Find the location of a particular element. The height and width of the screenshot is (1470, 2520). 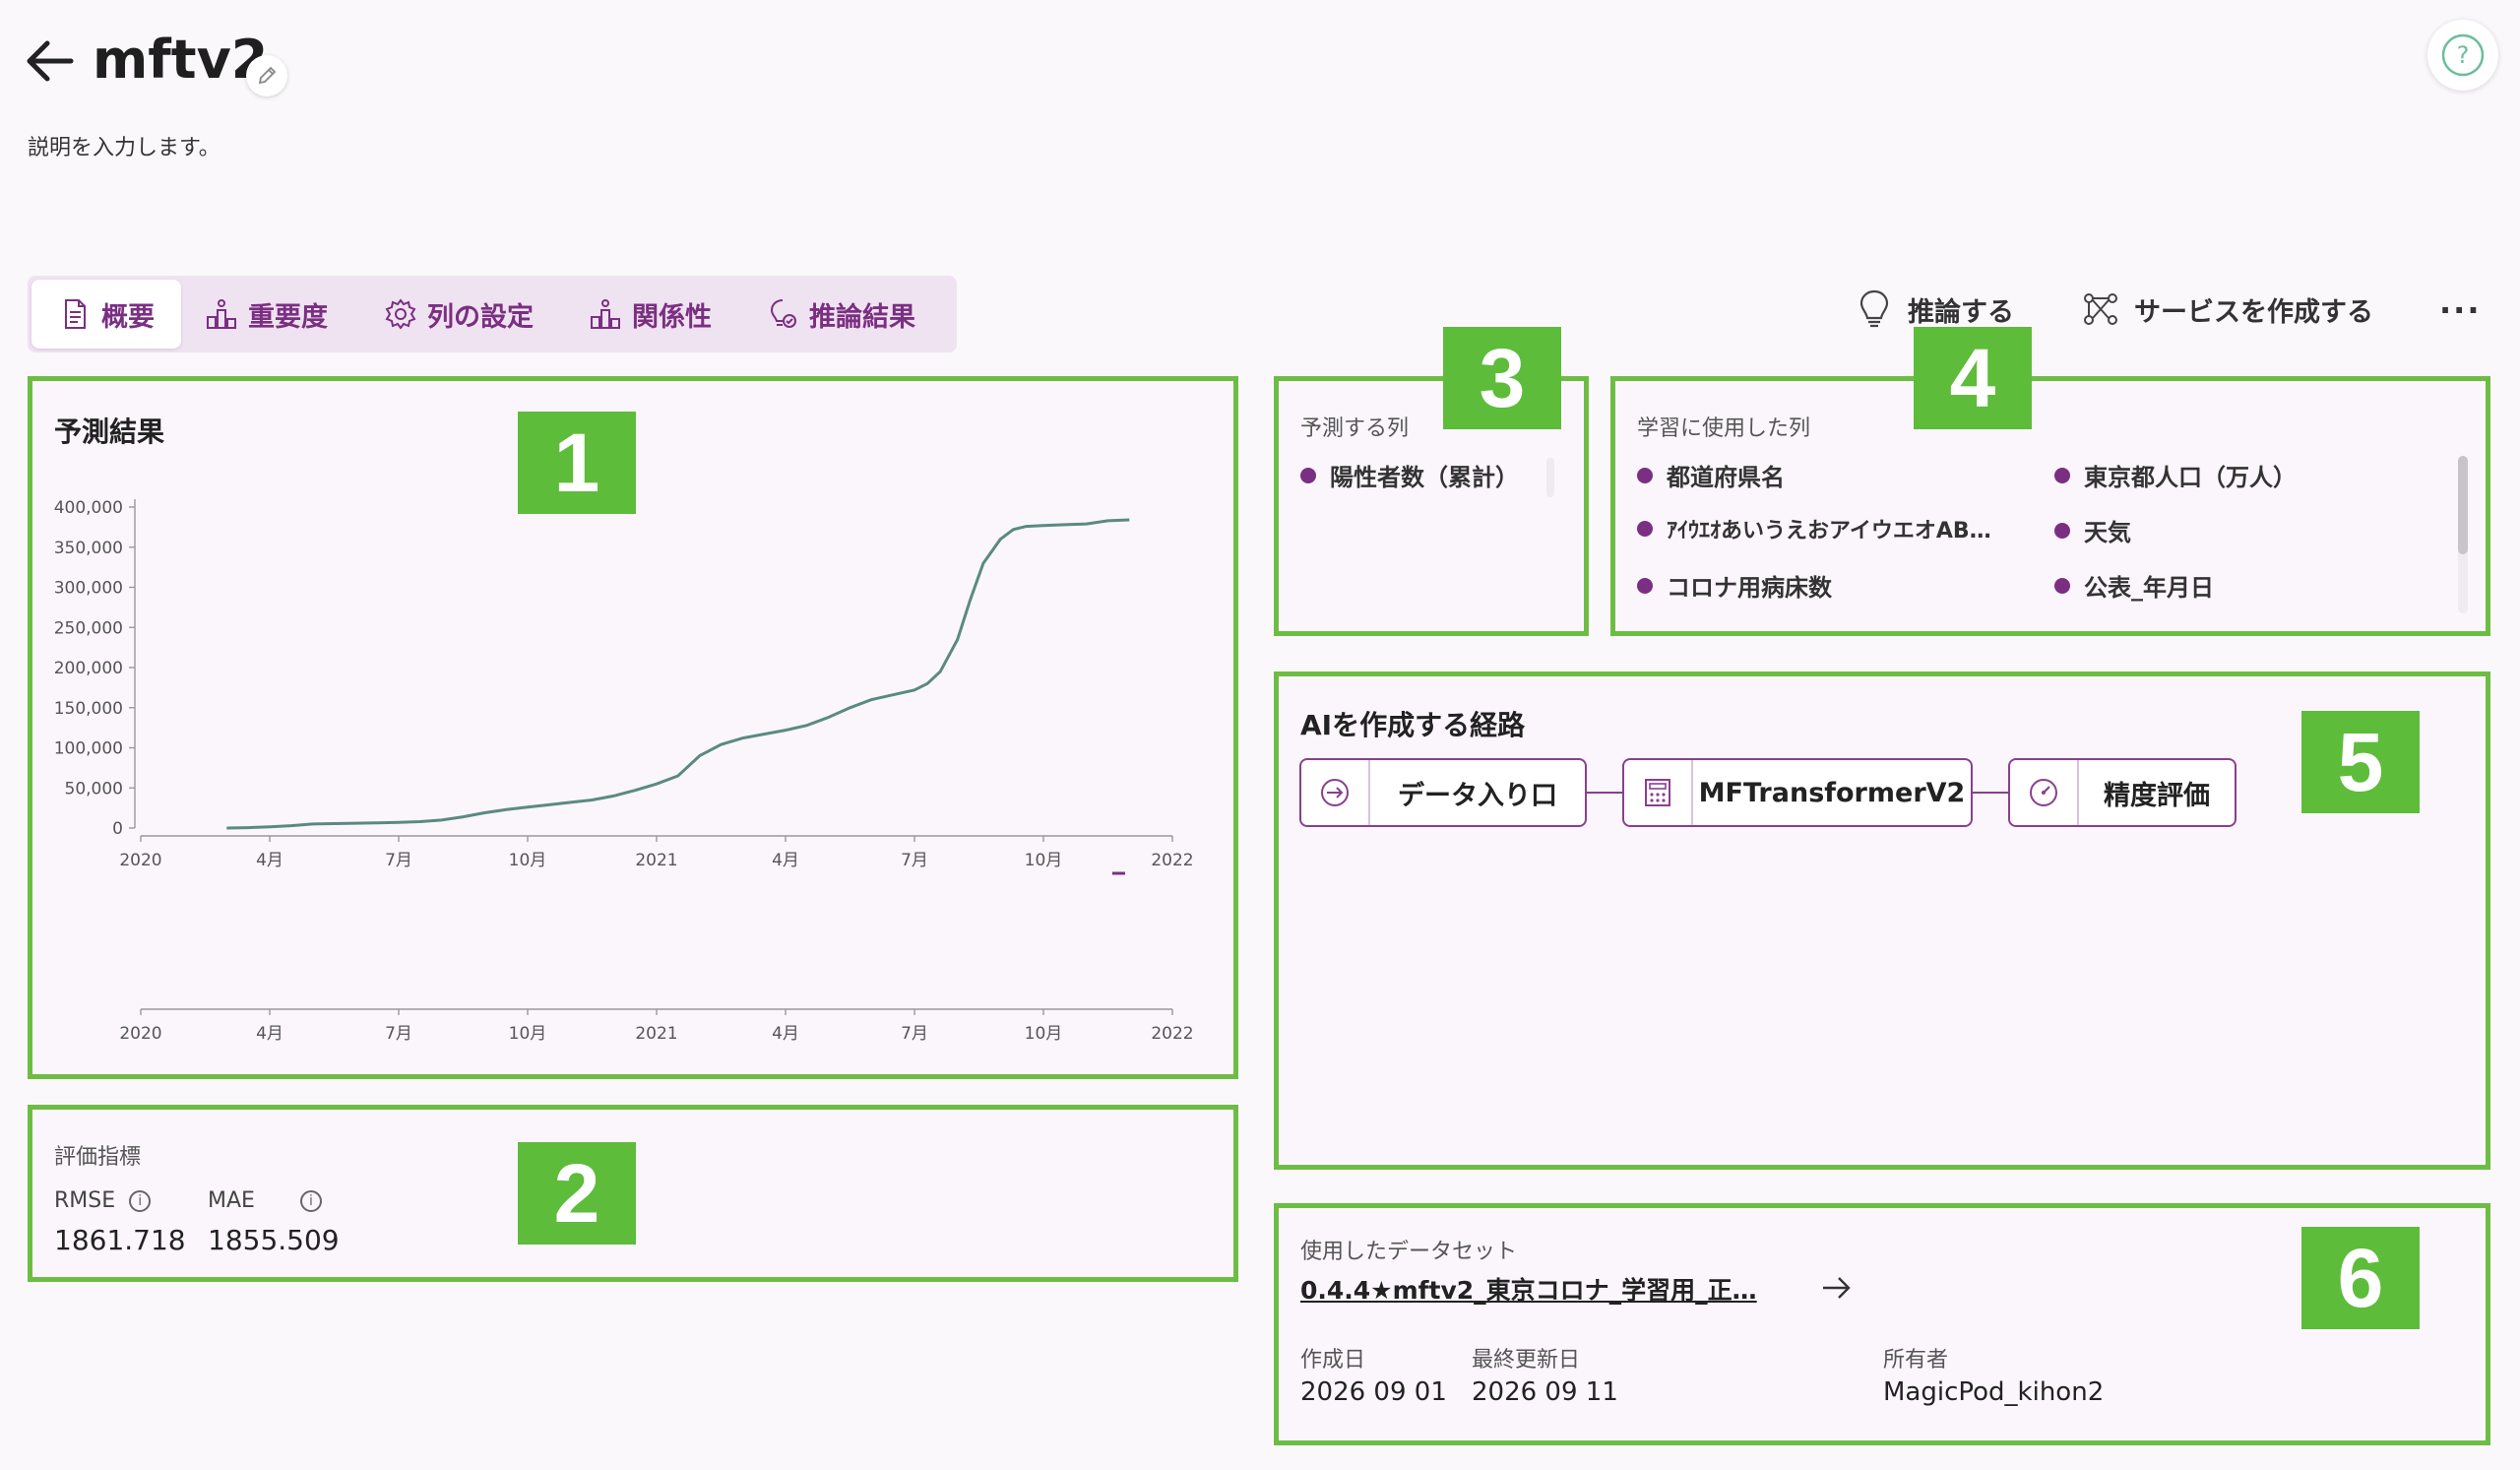

column-name: 都道府県名 is located at coordinates (1726, 477).